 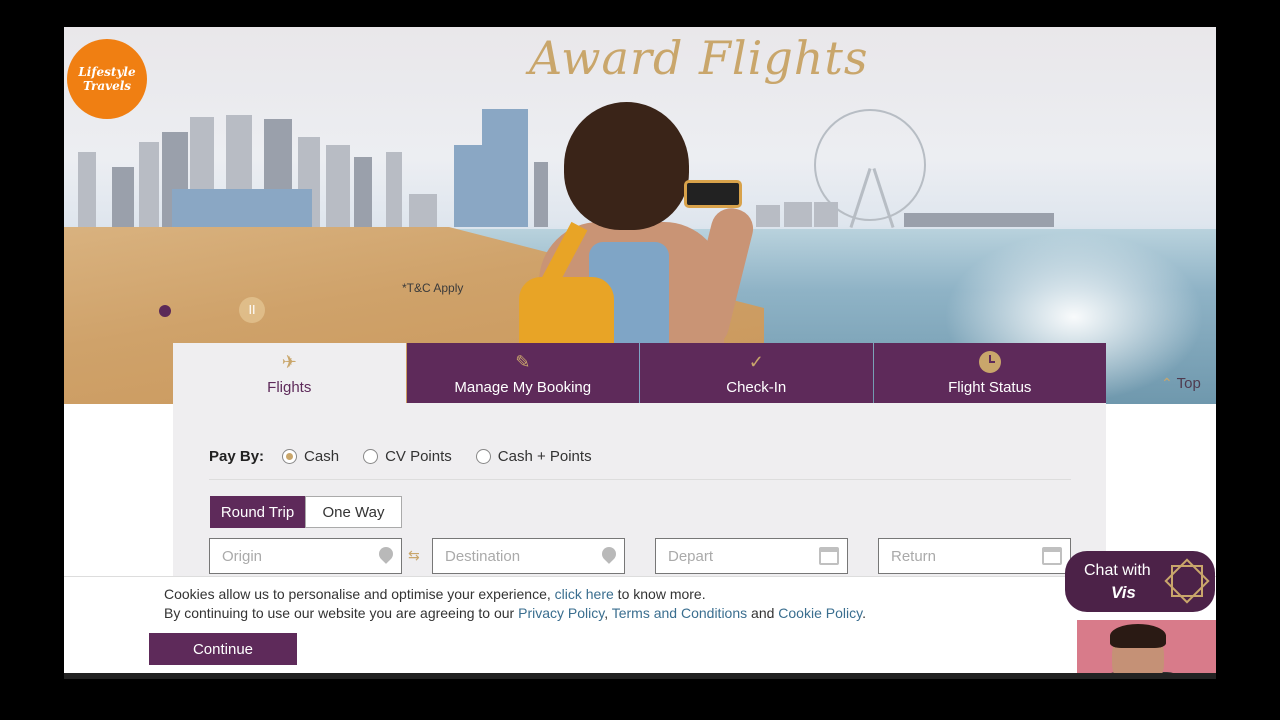 What do you see at coordinates (713, 194) in the screenshot?
I see `phone-in-photo` at bounding box center [713, 194].